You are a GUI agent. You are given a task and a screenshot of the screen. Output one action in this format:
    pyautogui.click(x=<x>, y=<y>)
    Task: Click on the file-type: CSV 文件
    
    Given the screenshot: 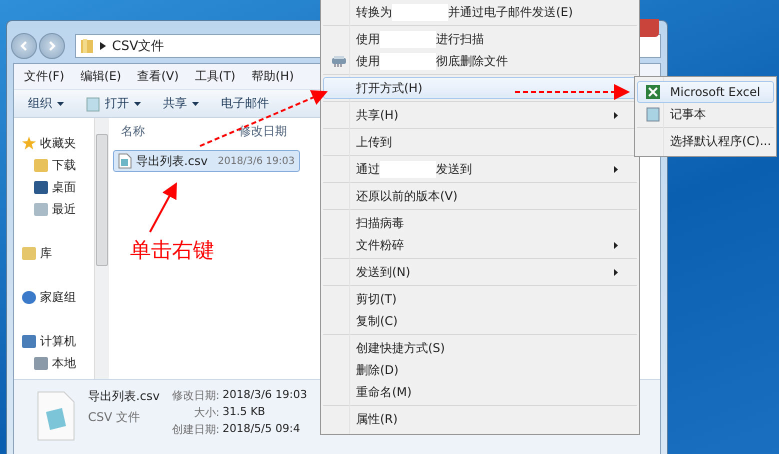 What is the action you would take?
    pyautogui.click(x=115, y=417)
    